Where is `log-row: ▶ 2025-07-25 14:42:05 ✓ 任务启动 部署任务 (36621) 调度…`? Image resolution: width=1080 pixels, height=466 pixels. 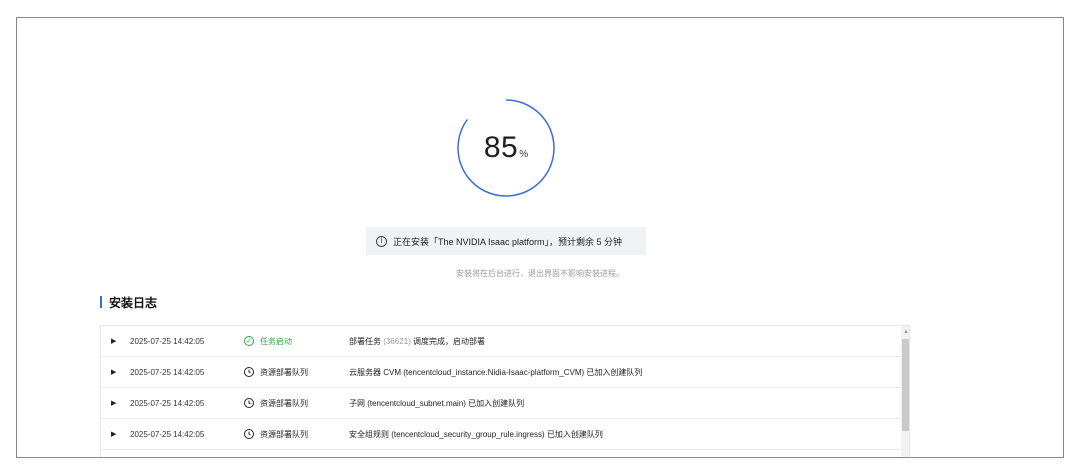
log-row: ▶ 2025-07-25 14:42:05 ✓ 任务启动 部署任务 (36621) 调度… is located at coordinates (501, 341).